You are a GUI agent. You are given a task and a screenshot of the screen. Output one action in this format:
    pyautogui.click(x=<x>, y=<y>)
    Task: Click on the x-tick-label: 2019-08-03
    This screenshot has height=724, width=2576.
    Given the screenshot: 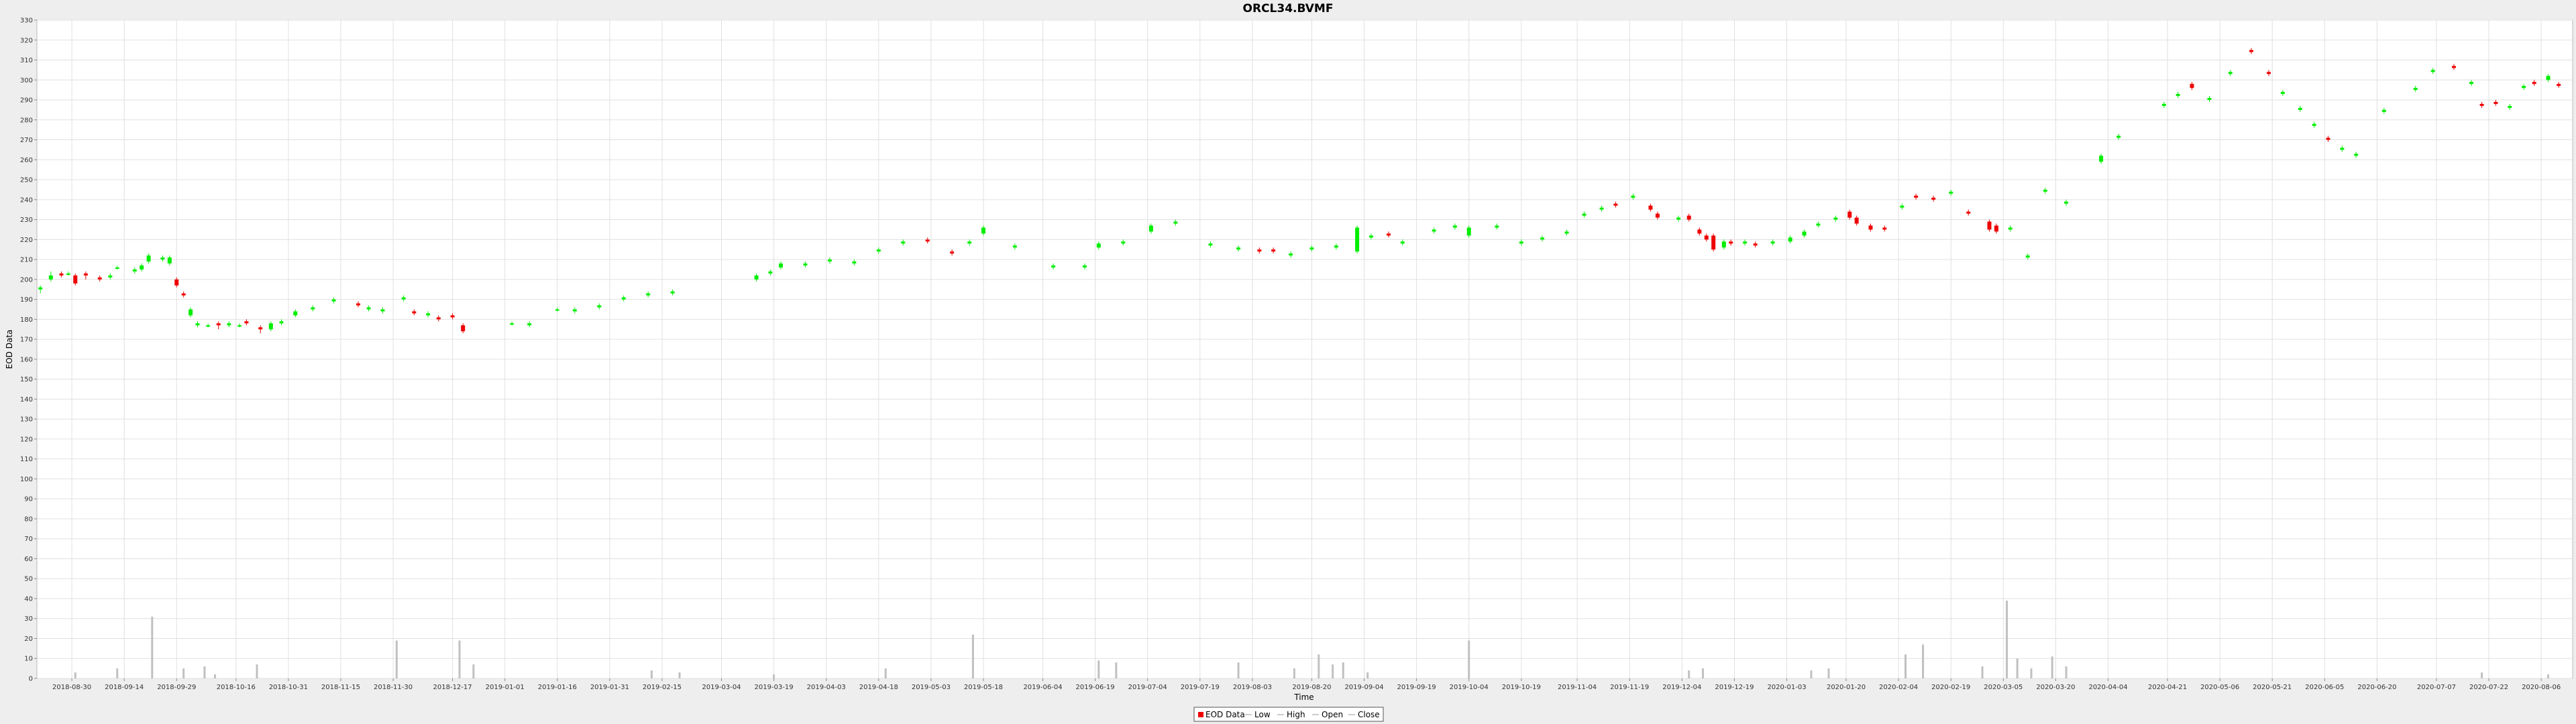 What is the action you would take?
    pyautogui.click(x=1252, y=687)
    